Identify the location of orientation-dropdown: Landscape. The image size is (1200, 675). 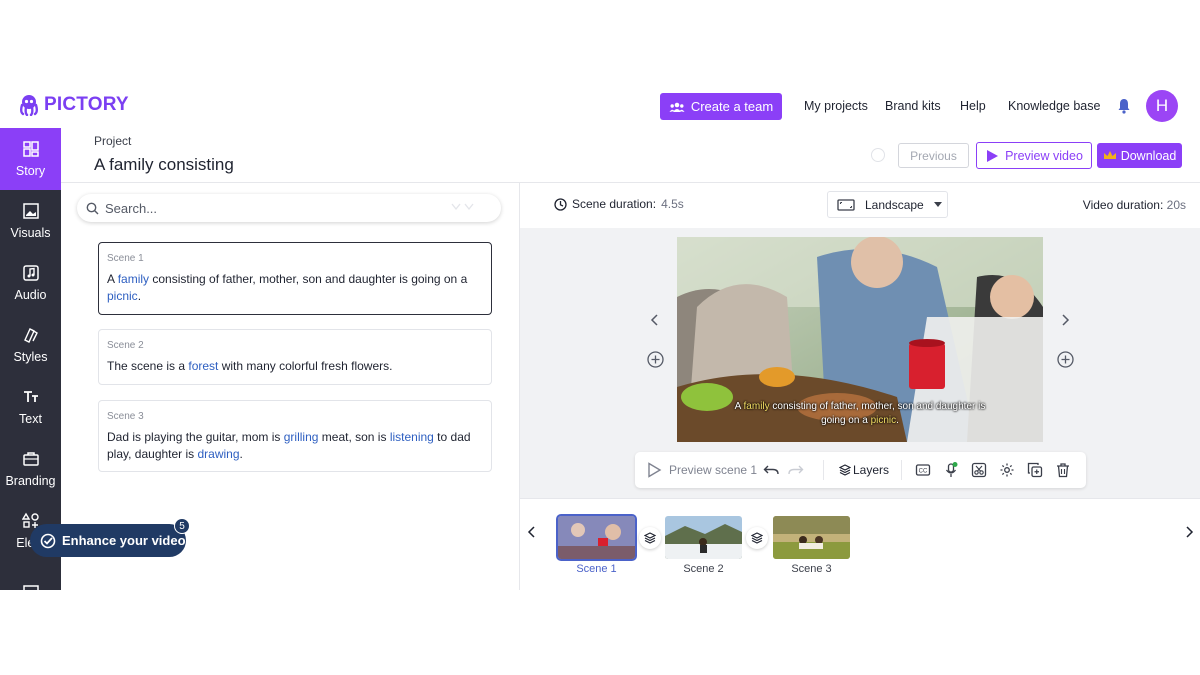
(887, 204).